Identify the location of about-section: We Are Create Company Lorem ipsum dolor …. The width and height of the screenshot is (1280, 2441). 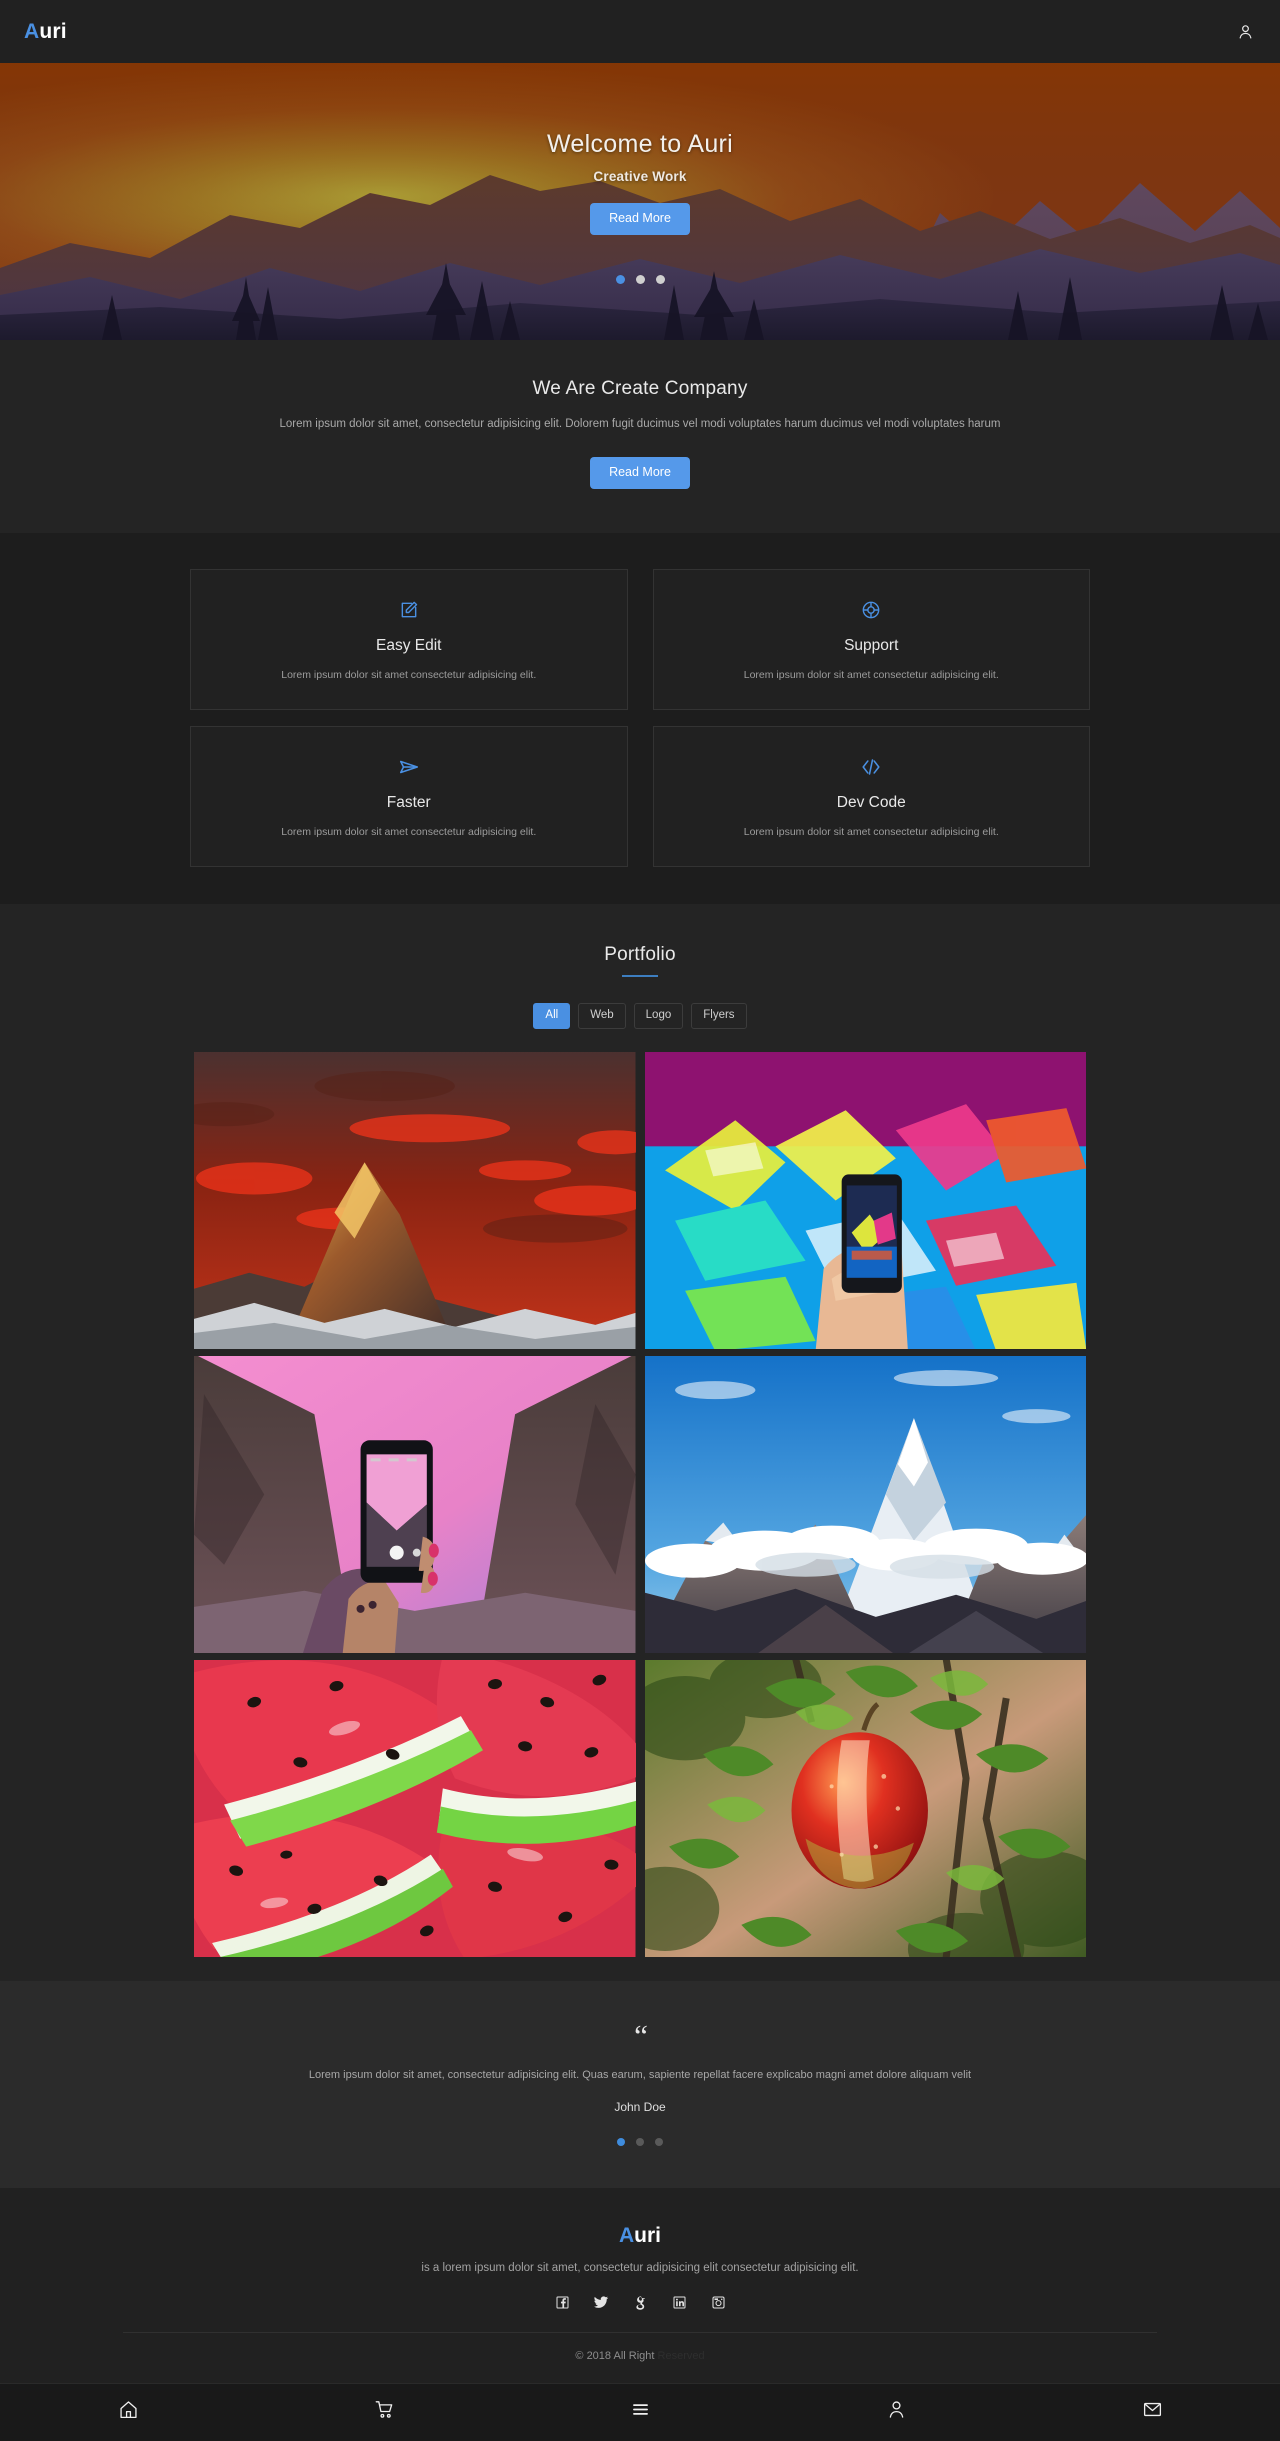
(640, 436).